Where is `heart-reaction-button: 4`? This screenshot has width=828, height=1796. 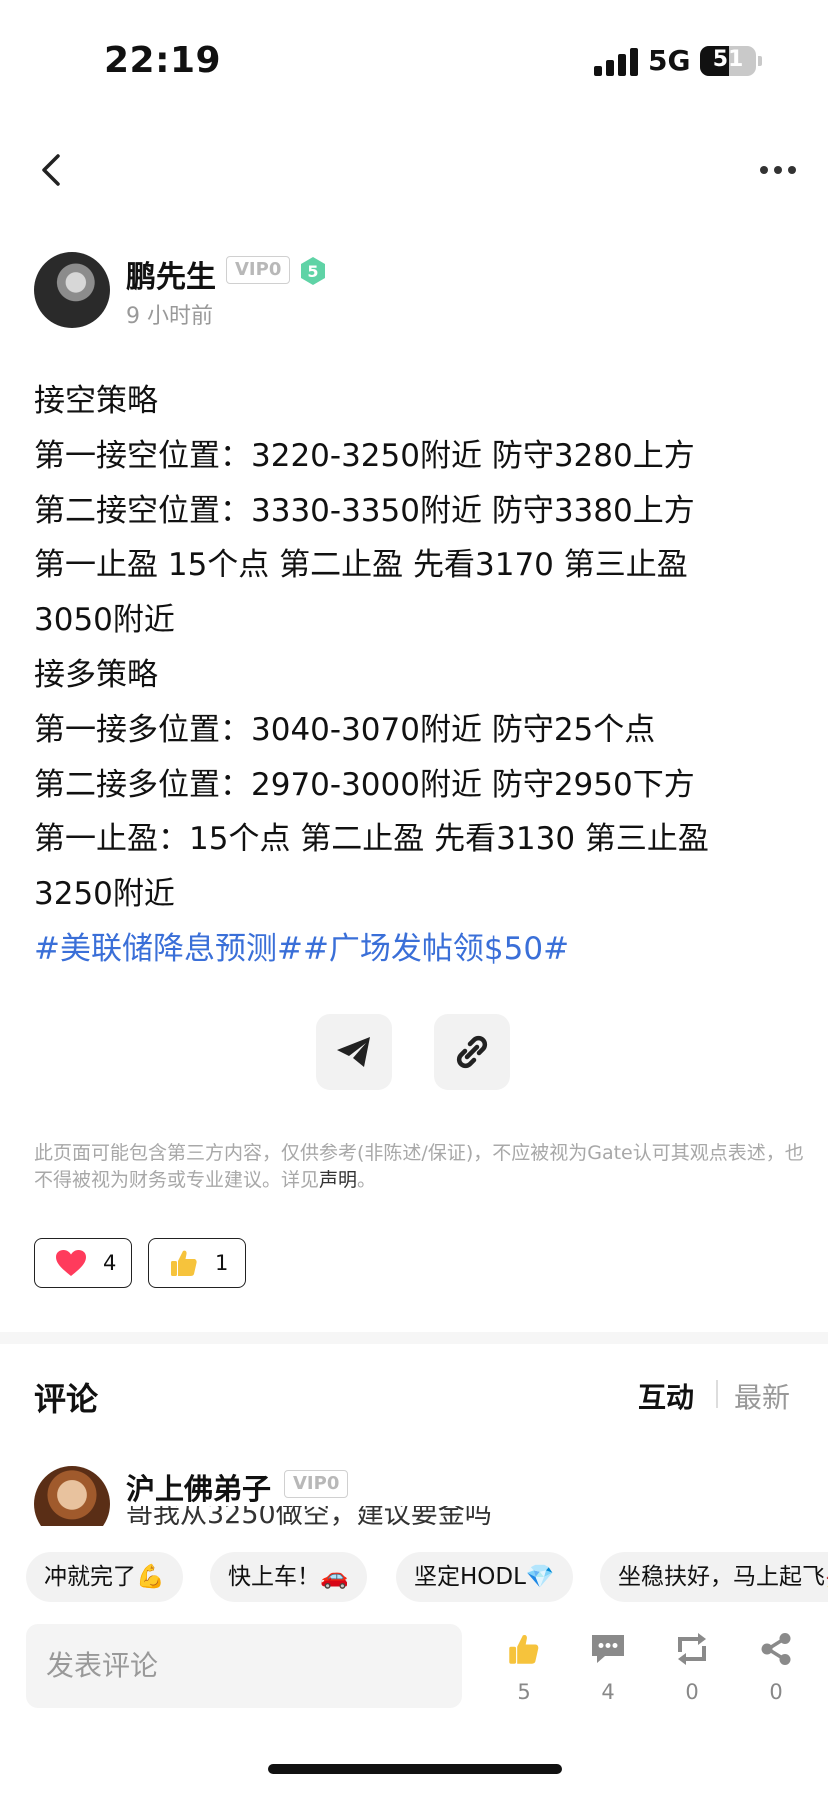
heart-reaction-button: 4 is located at coordinates (83, 1263).